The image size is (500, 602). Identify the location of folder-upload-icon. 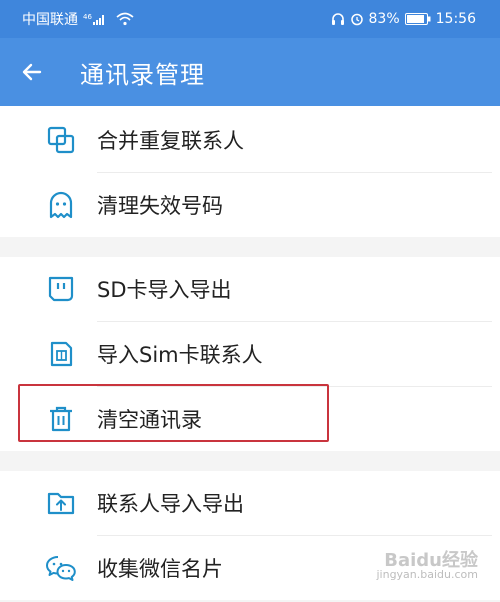
(61, 503).